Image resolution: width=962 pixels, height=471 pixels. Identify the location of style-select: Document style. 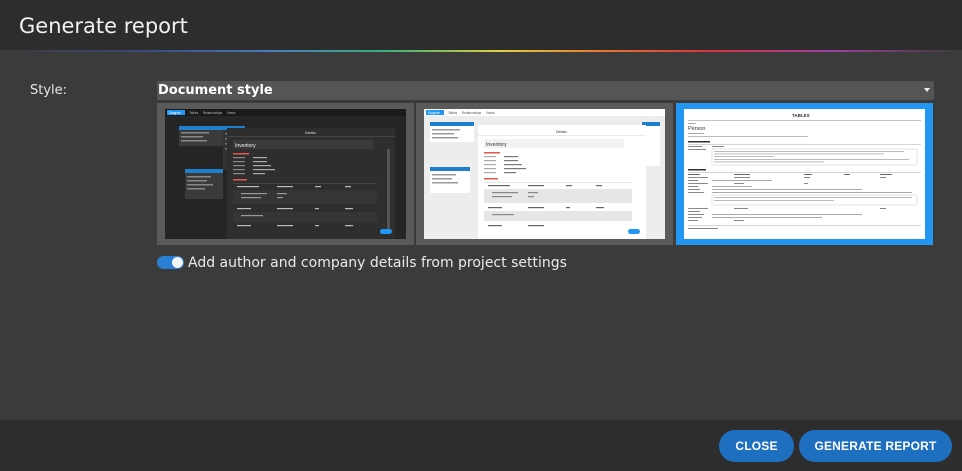
(545, 90).